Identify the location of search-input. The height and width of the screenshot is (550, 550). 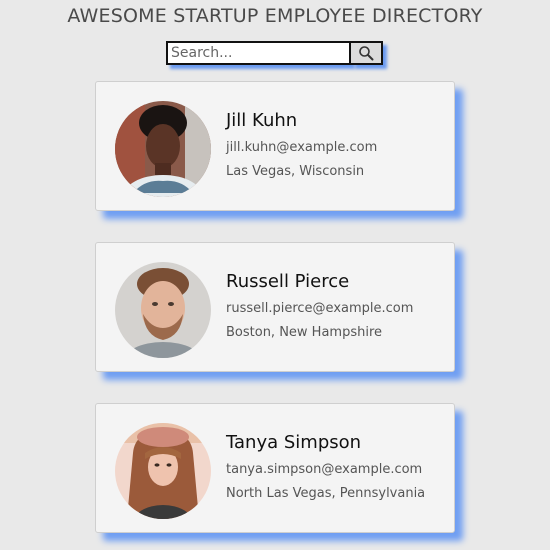
(258, 53).